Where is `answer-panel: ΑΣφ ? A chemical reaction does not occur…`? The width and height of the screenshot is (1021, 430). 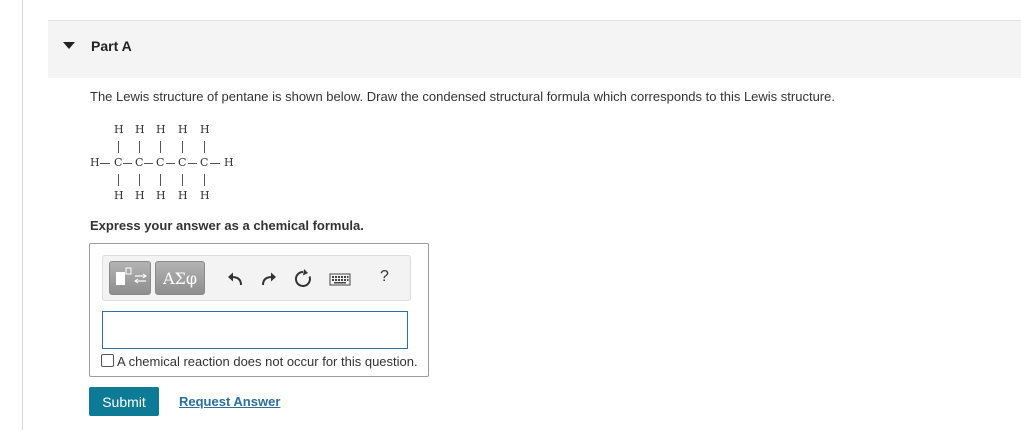
answer-panel: ΑΣφ ? A chemical reaction does not occur… is located at coordinates (259, 310).